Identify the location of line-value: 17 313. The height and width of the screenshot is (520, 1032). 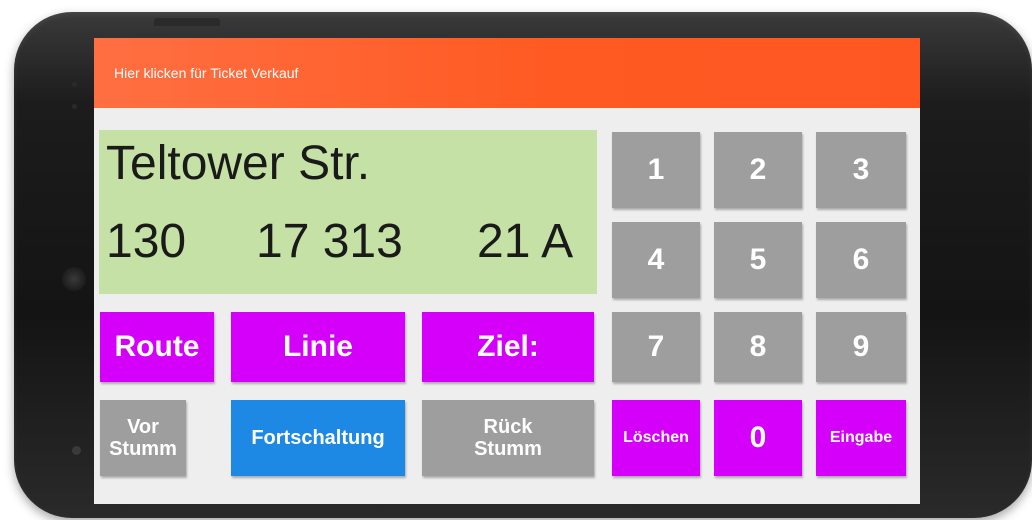
(329, 241).